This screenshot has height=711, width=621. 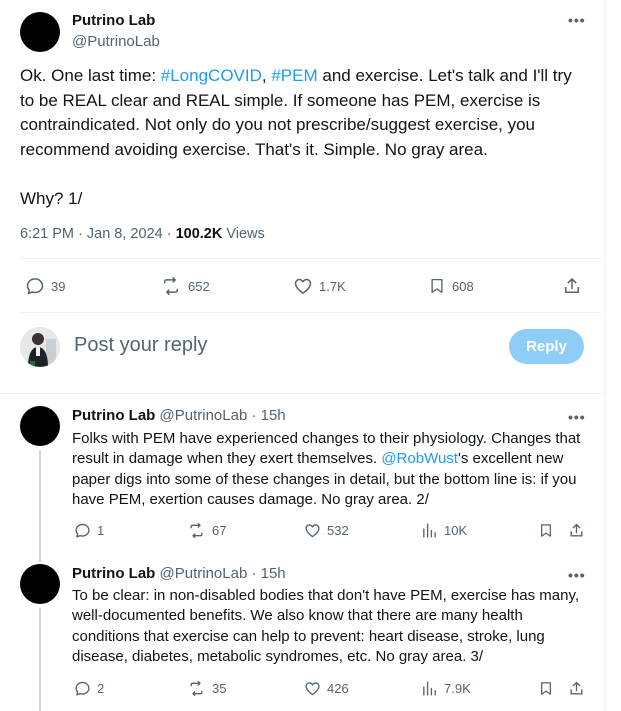 I want to click on like-button: 532, so click(x=326, y=530).